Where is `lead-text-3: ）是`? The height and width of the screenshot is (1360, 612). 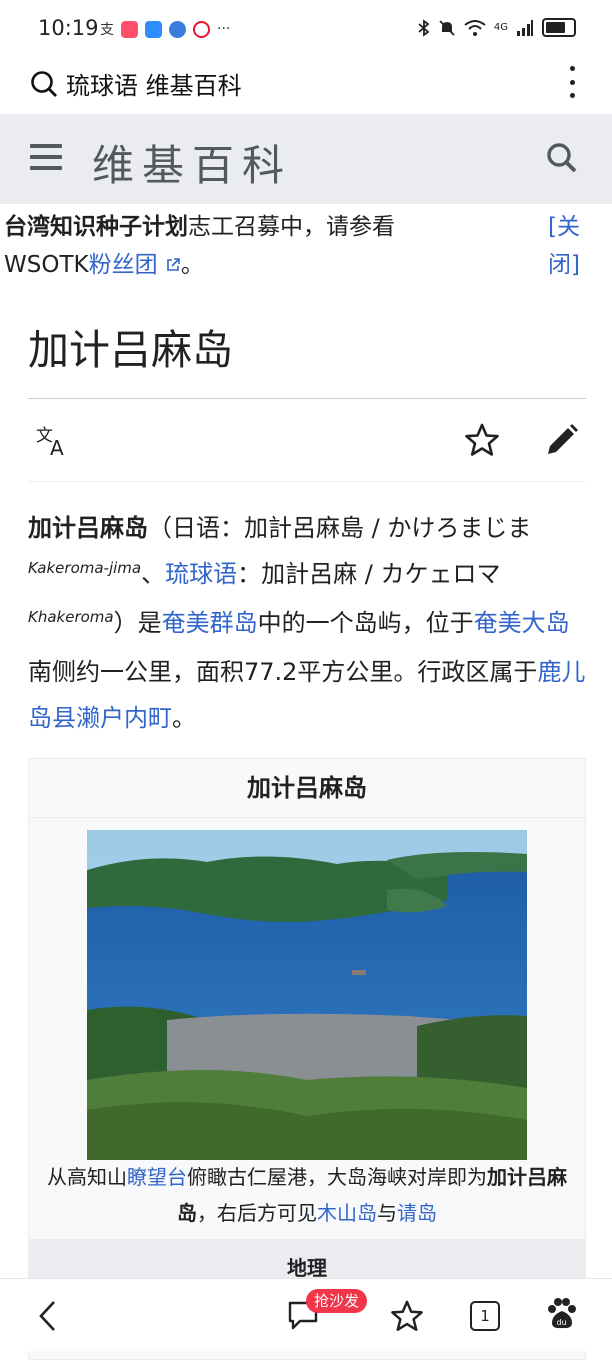 lead-text-3: ）是 is located at coordinates (137, 623).